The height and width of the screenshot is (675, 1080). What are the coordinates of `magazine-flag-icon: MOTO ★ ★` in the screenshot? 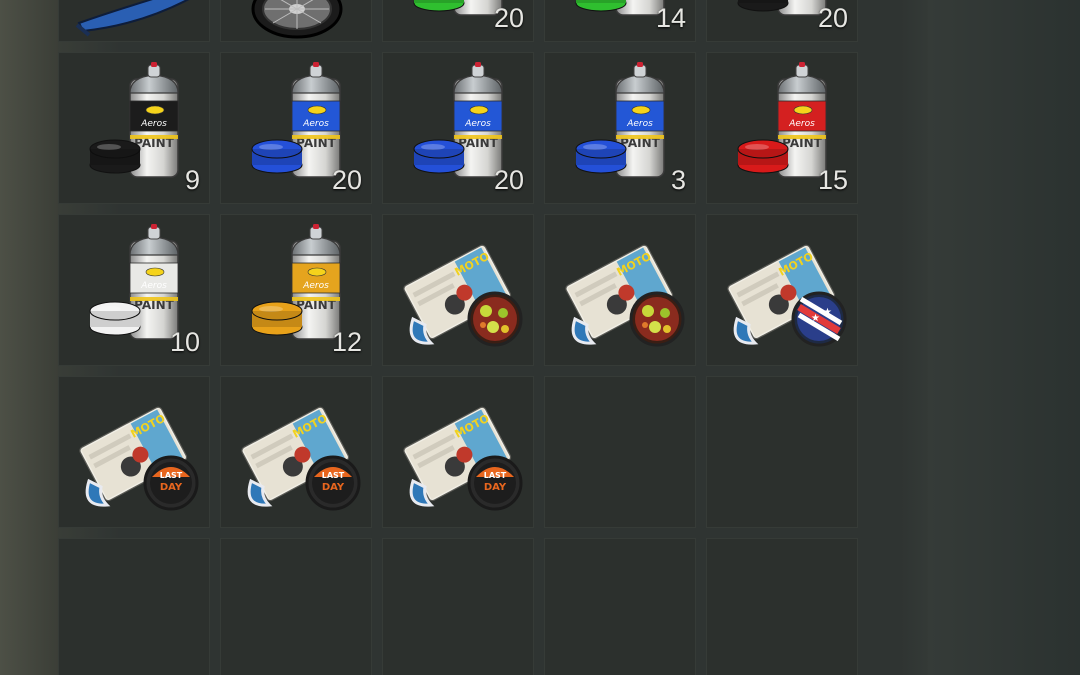 It's located at (782, 290).